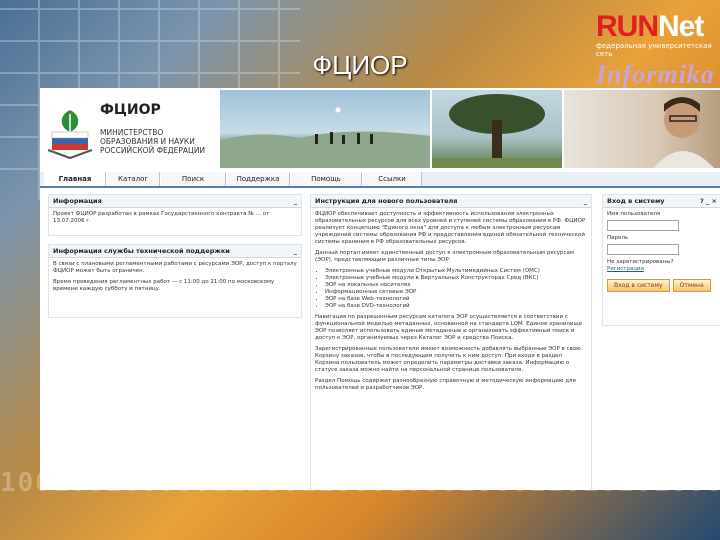 This screenshot has height=540, width=720. I want to click on tab-search: Поиск, so click(193, 179).